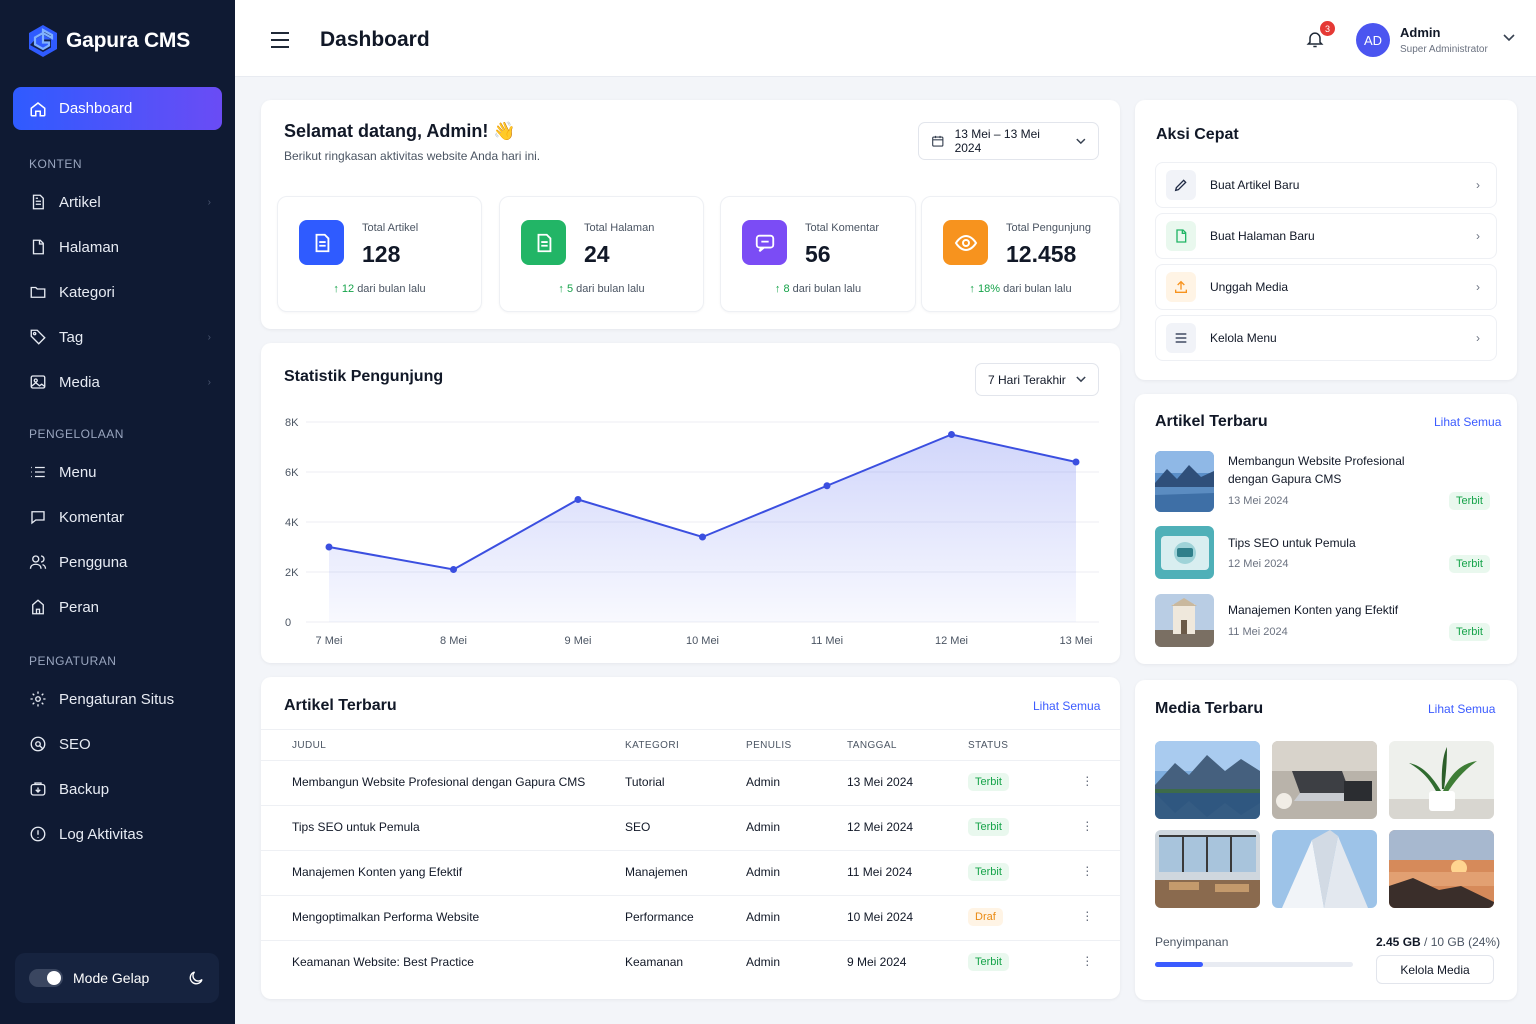  Describe the element at coordinates (985, 917) in the screenshot. I see `status-badge: Draf` at that location.